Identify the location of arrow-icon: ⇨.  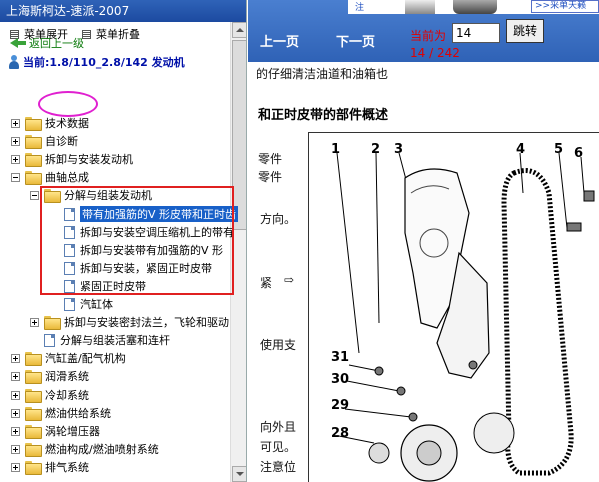
(289, 280).